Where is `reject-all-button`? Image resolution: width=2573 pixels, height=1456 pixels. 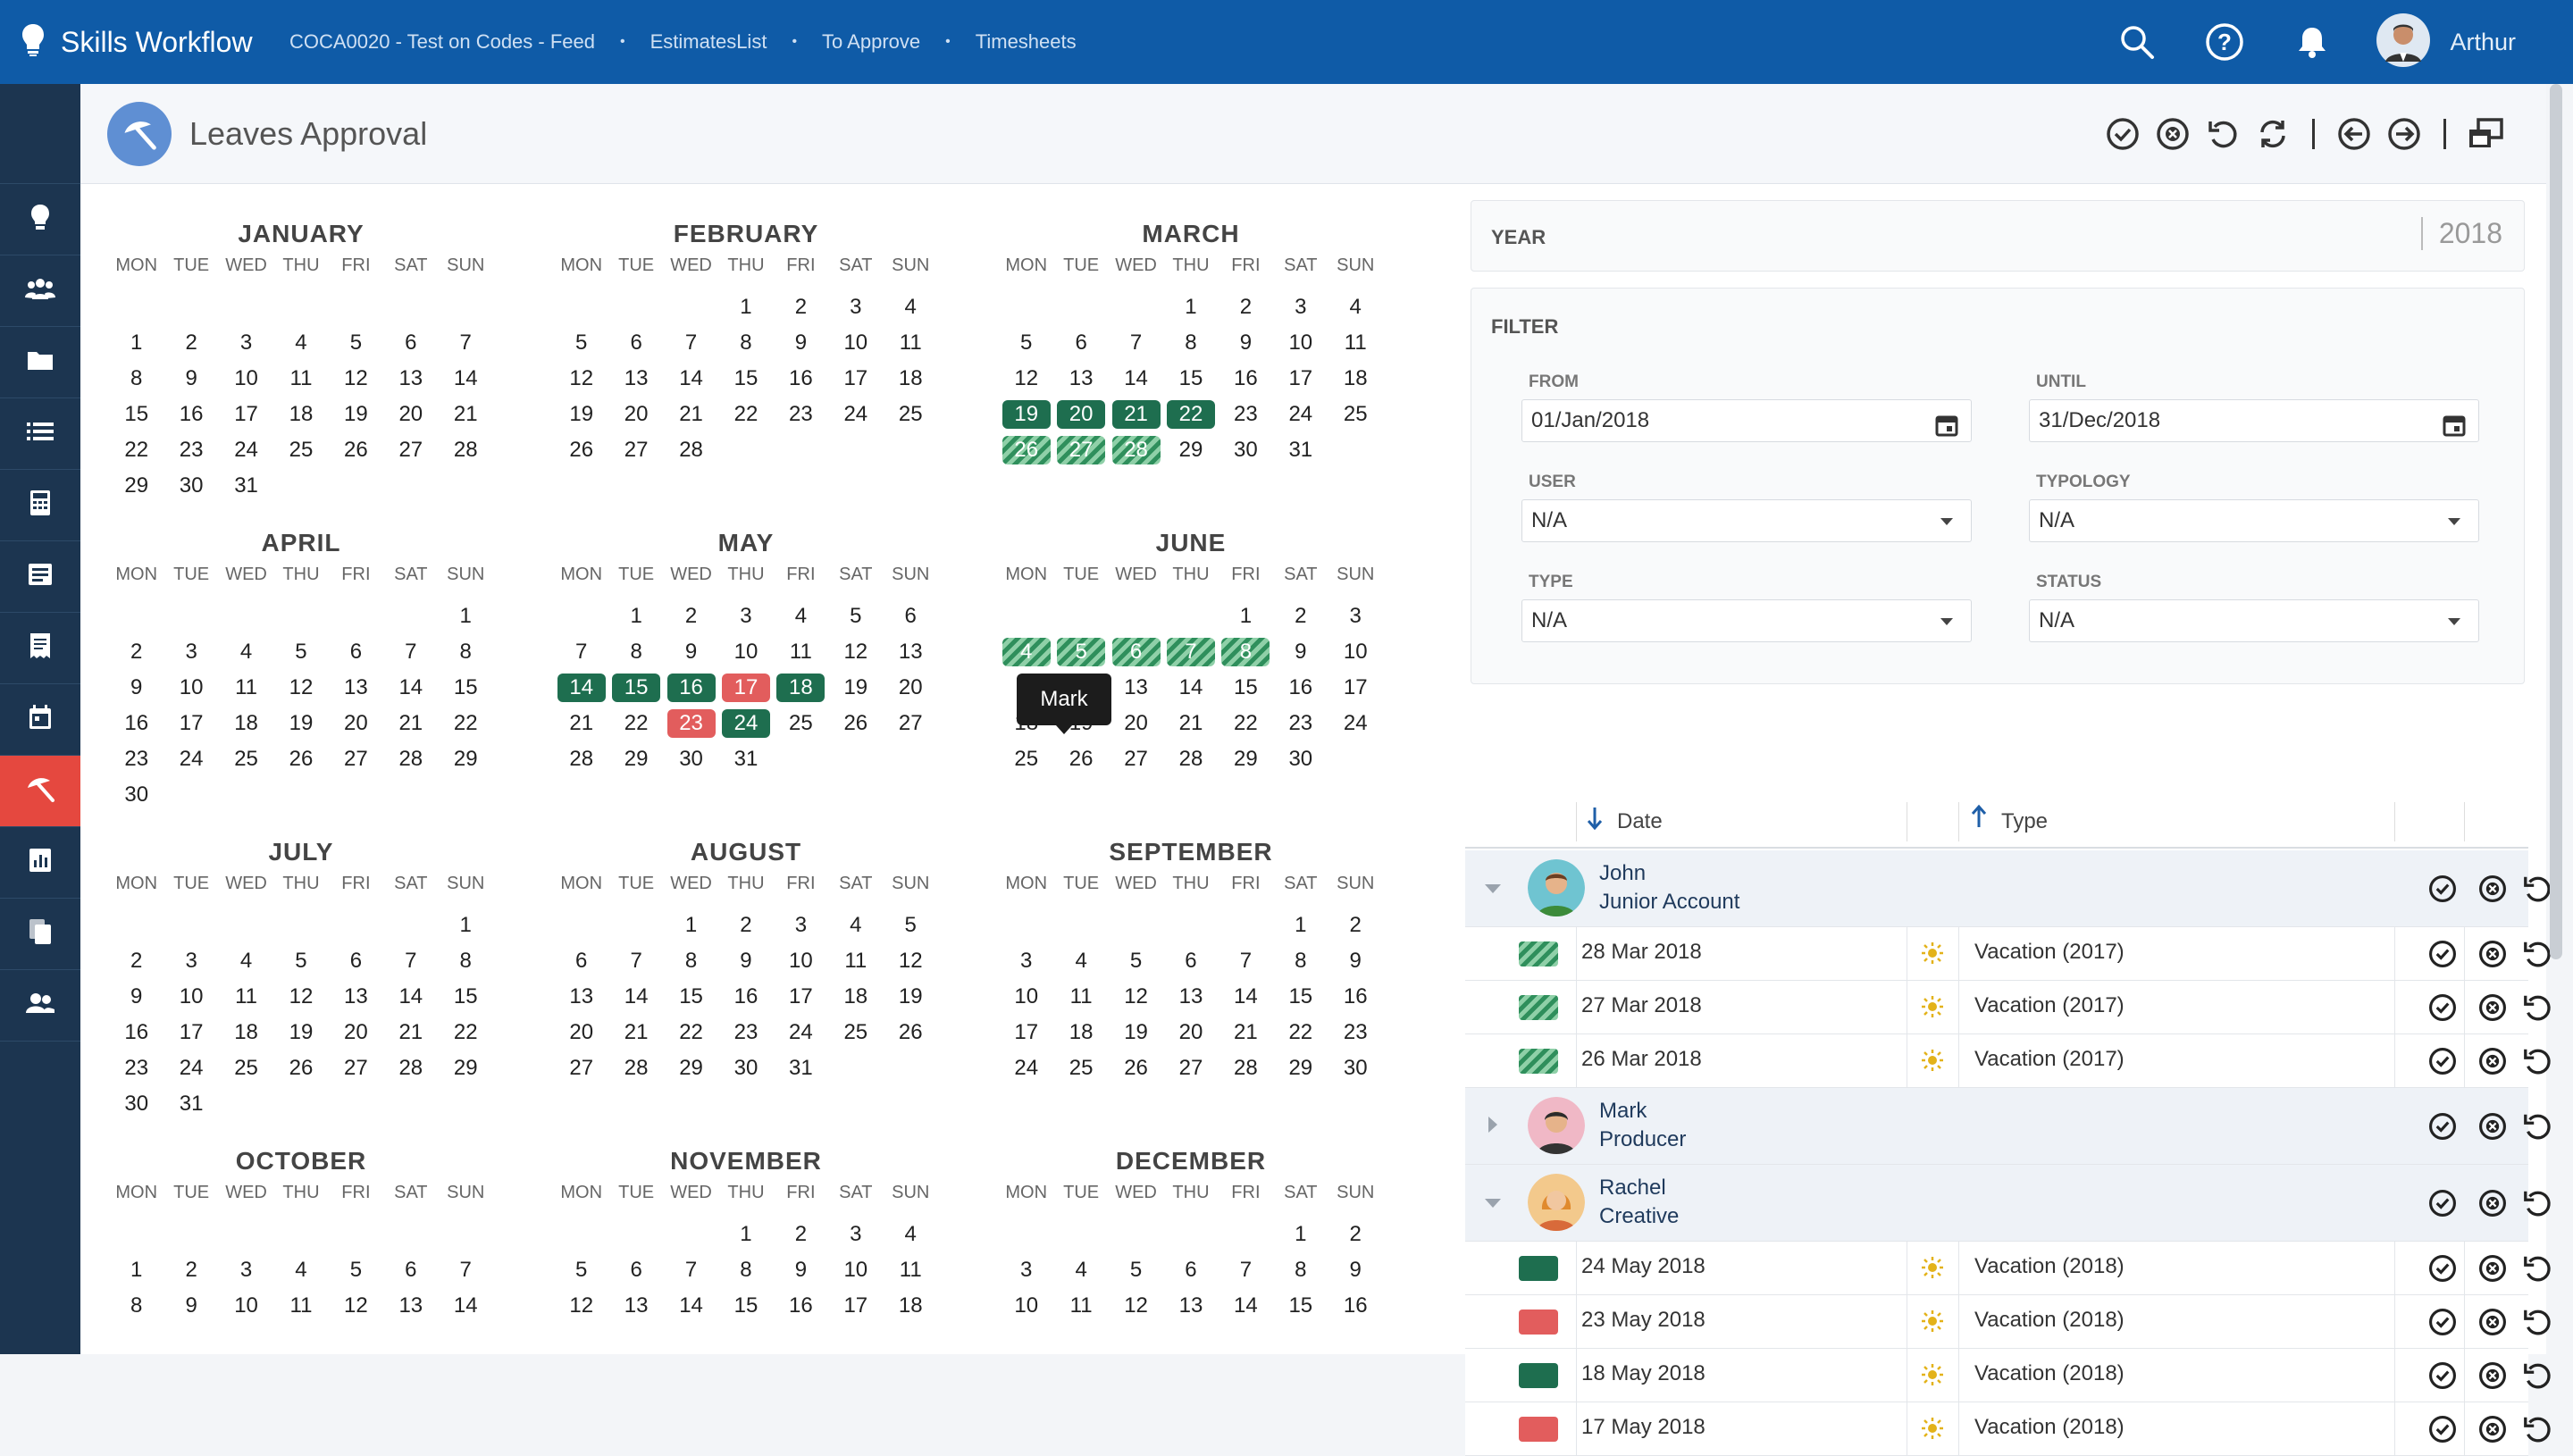 reject-all-button is located at coordinates (2173, 134).